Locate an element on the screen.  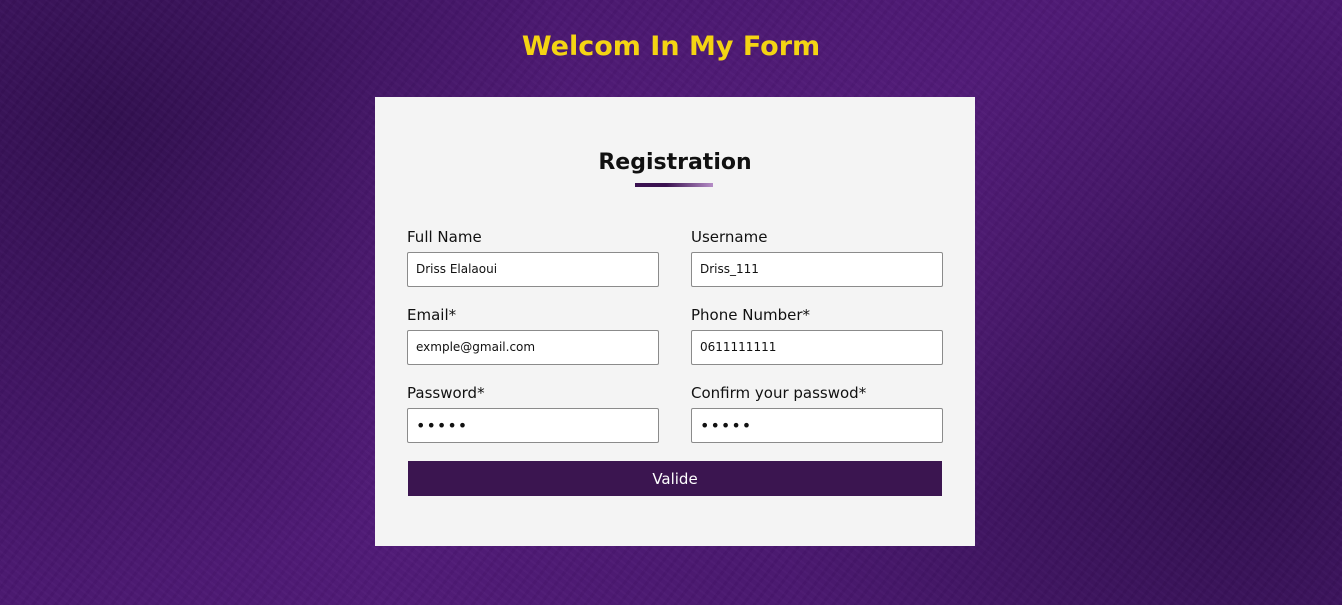
username-input: Driss_111 is located at coordinates (817, 269).